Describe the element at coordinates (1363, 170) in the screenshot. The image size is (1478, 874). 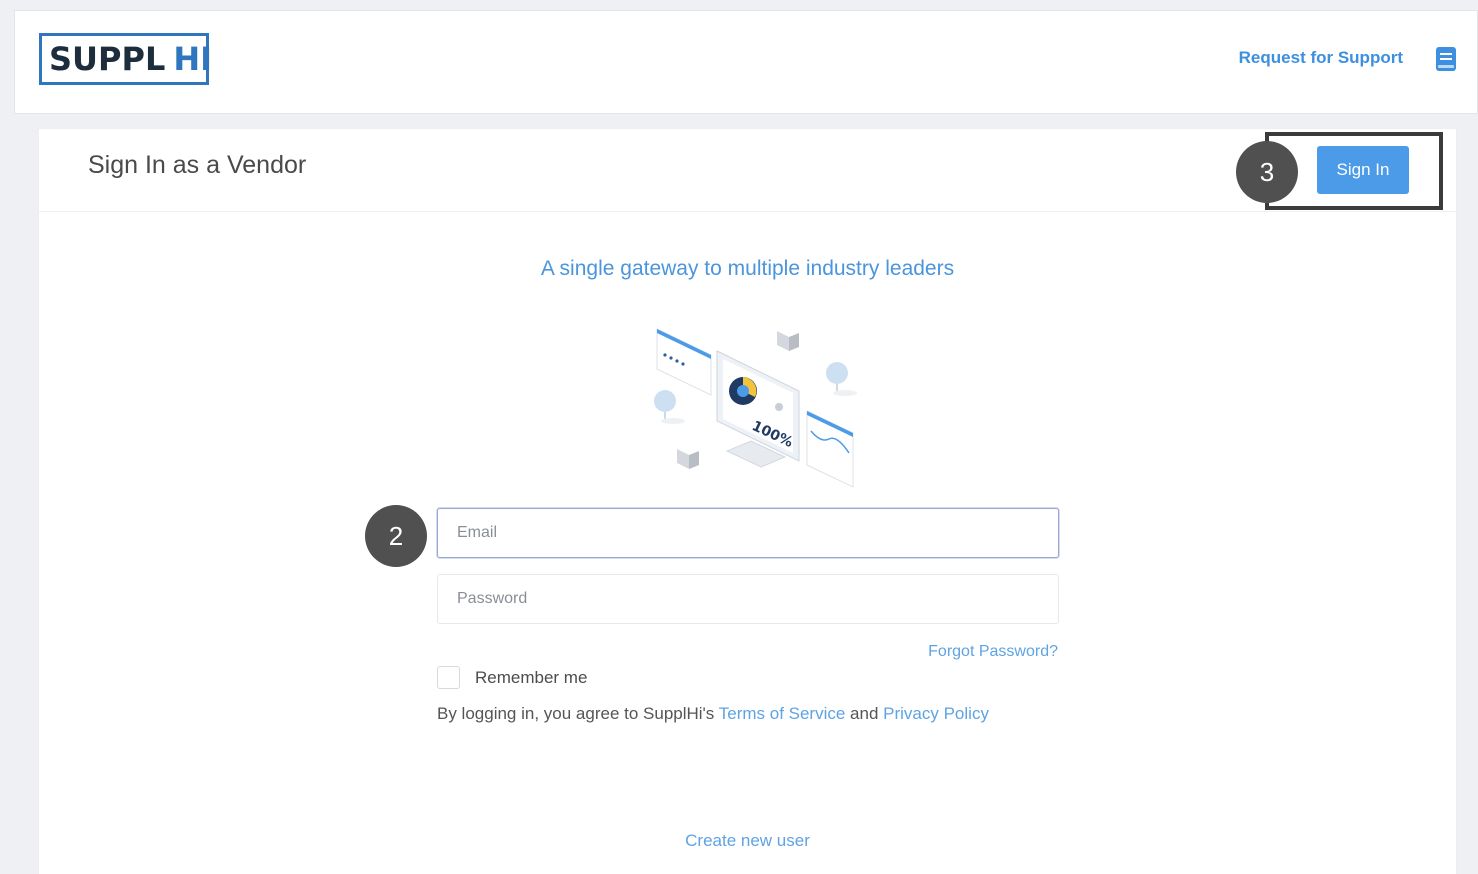
I see `sign-in-button: Sign In` at that location.